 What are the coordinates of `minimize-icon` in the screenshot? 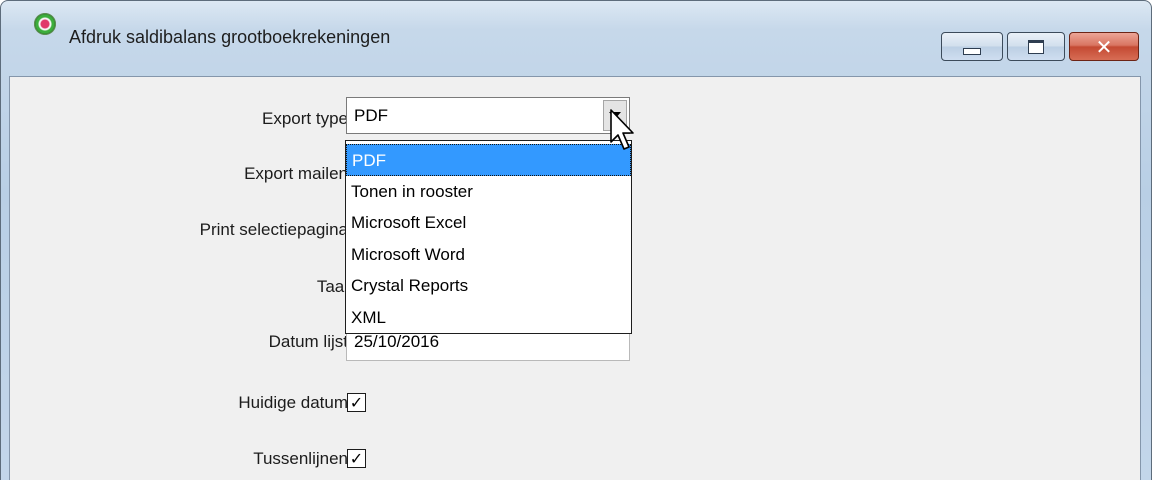 It's located at (972, 51).